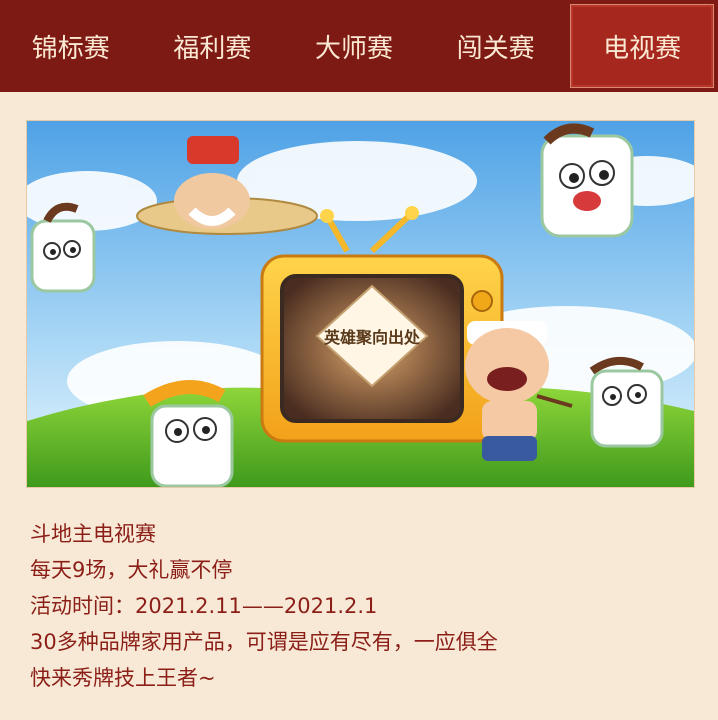  I want to click on tab-master: 大师赛, so click(354, 46).